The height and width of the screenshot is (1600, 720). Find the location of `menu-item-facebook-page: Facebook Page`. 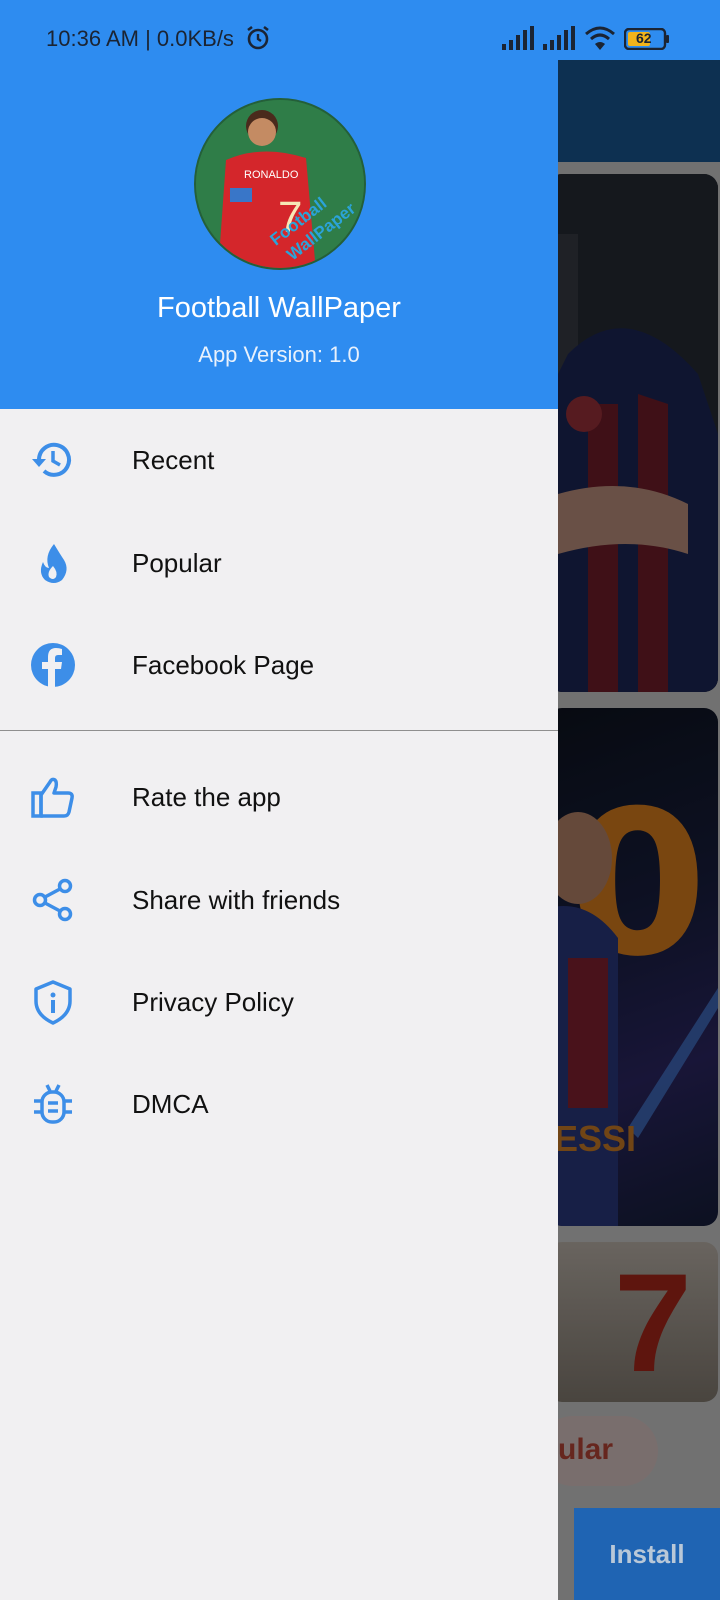

menu-item-facebook-page: Facebook Page is located at coordinates (279, 665).